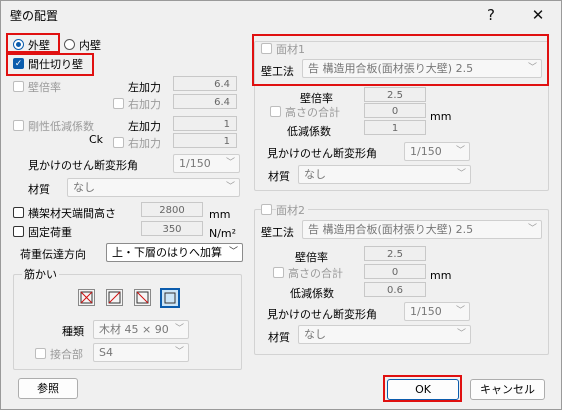 The width and height of the screenshot is (562, 410). What do you see at coordinates (167, 252) in the screenshot?
I see `load-path-value: 上・下層のはりへ加算` at bounding box center [167, 252].